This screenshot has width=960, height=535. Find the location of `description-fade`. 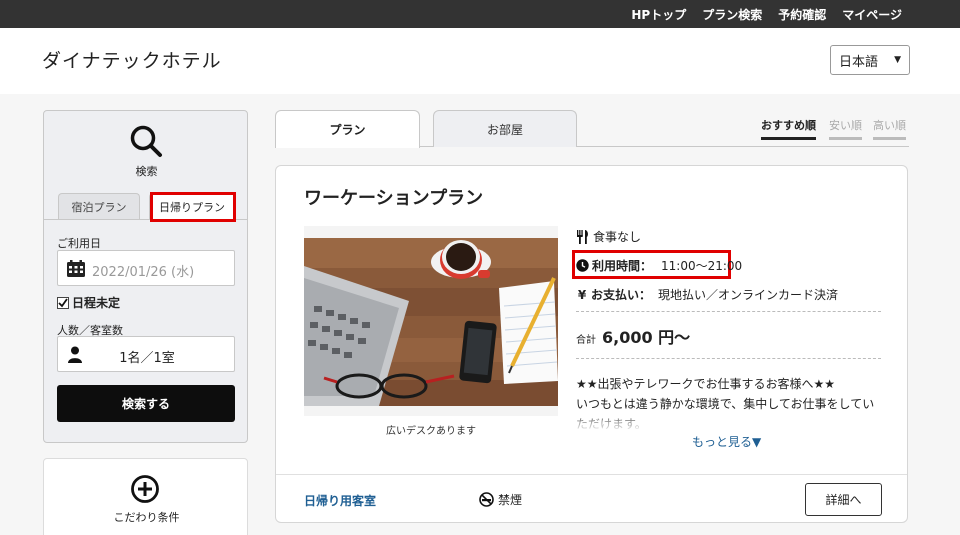

description-fade is located at coordinates (731, 421).